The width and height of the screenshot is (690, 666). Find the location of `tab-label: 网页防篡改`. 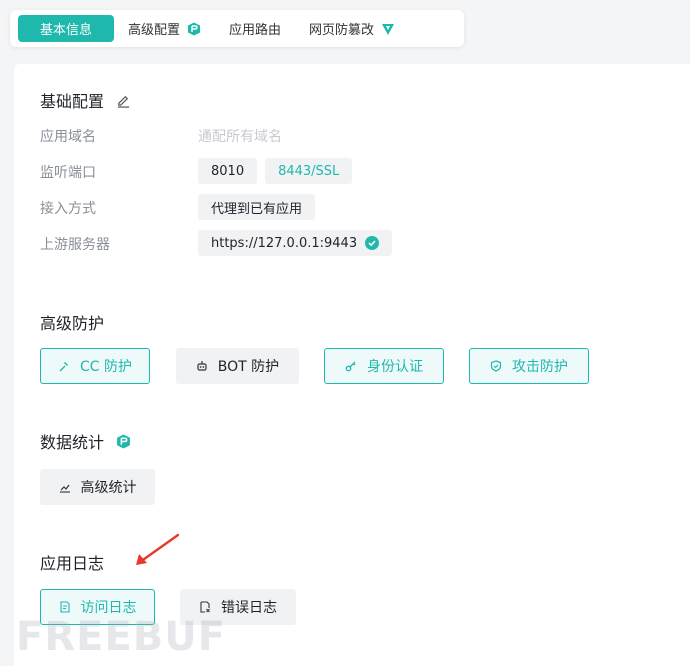

tab-label: 网页防篡改 is located at coordinates (342, 30).